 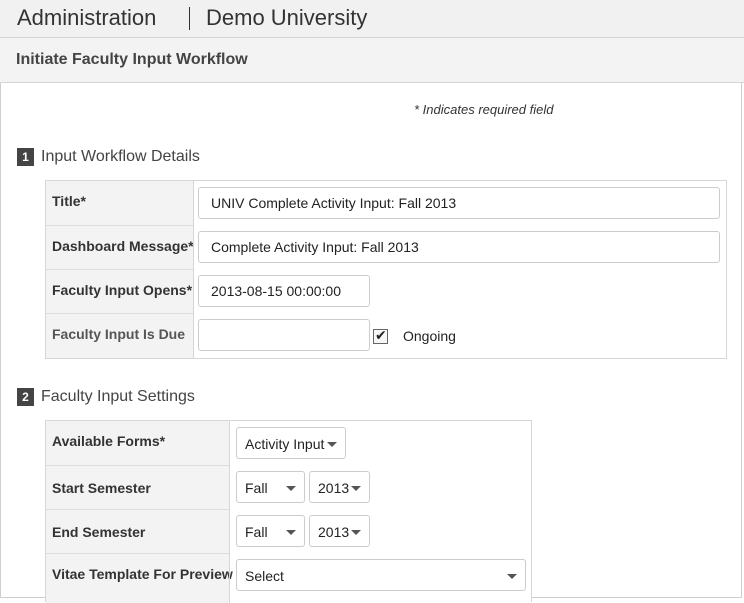 What do you see at coordinates (25, 397) in the screenshot?
I see `section-2-number: 2` at bounding box center [25, 397].